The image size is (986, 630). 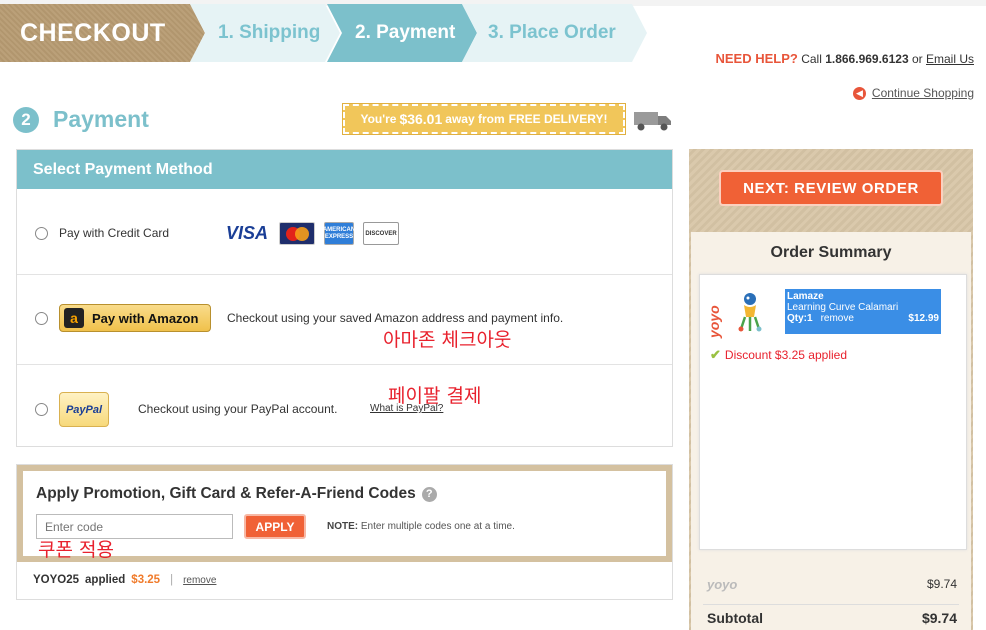 What do you see at coordinates (435, 396) in the screenshot?
I see `paypal-annotation: 페이팔 결제` at bounding box center [435, 396].